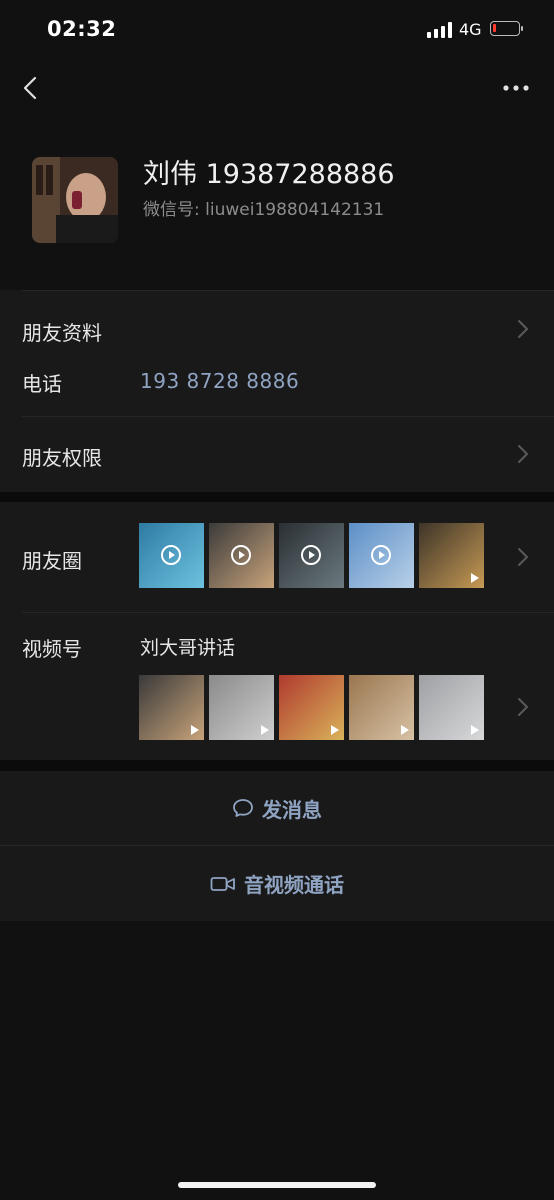 The width and height of the screenshot is (554, 1200). I want to click on send-message-label: 发消息, so click(292, 809).